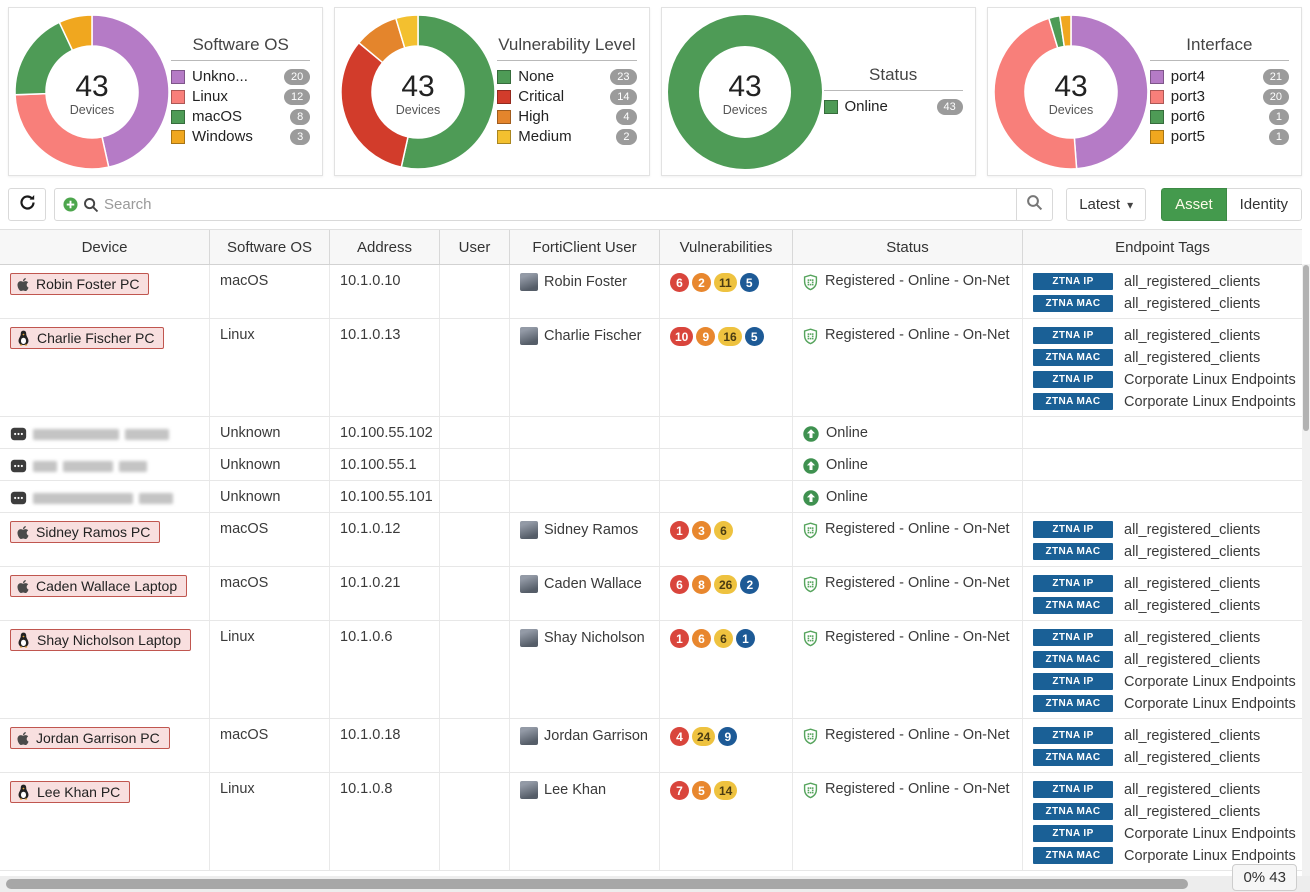 Image resolution: width=1310 pixels, height=892 pixels. I want to click on vulnerability-badge-critical: 7, so click(679, 790).